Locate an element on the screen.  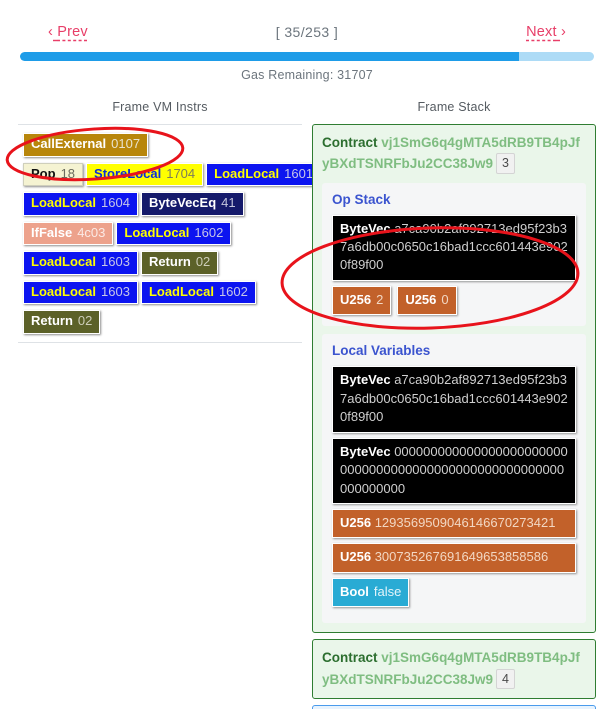
frame-stack-title: Frame Stack is located at coordinates (454, 107).